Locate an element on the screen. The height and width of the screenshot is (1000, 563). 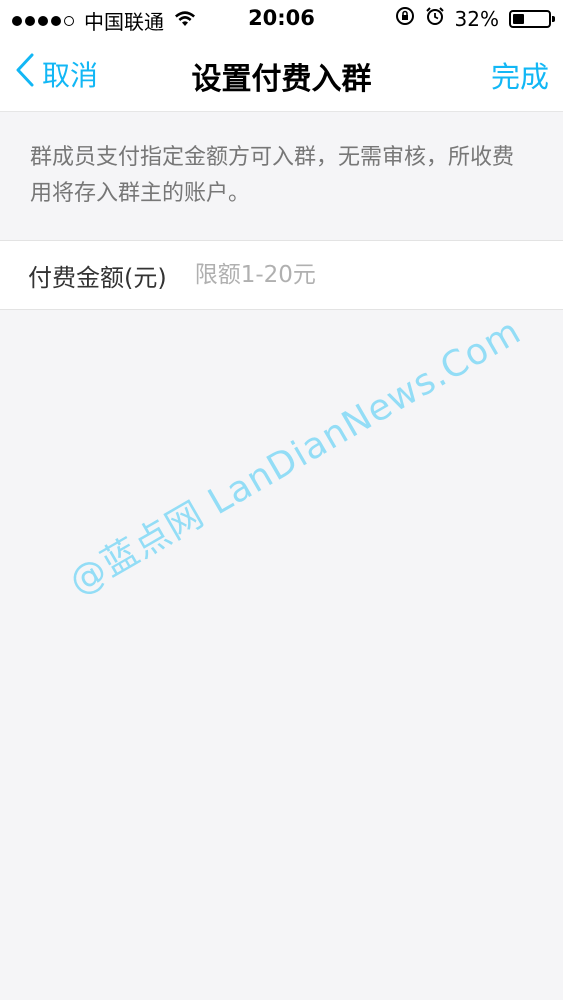
alarm-icon is located at coordinates (435, 18).